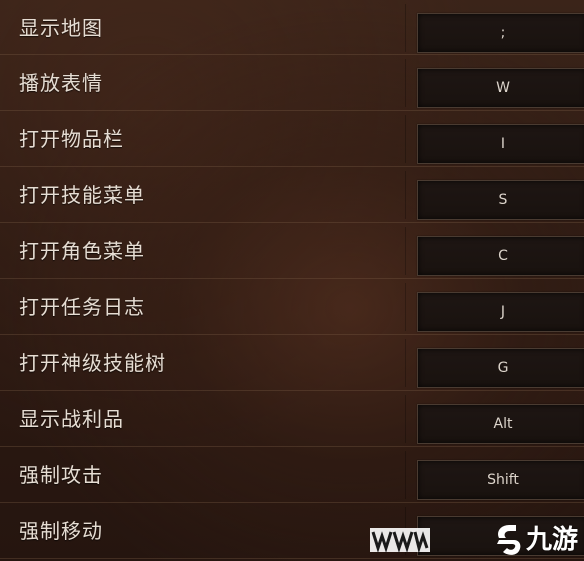 The height and width of the screenshot is (561, 584). I want to click on action-label: 播放表情, so click(61, 83).